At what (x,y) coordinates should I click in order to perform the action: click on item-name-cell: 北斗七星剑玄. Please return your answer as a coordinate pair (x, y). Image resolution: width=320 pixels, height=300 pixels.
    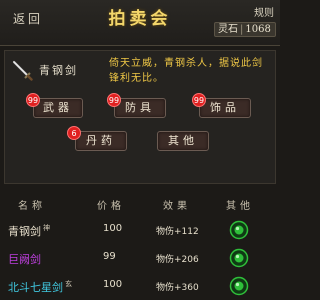
    Looking at the image, I should click on (40, 287).